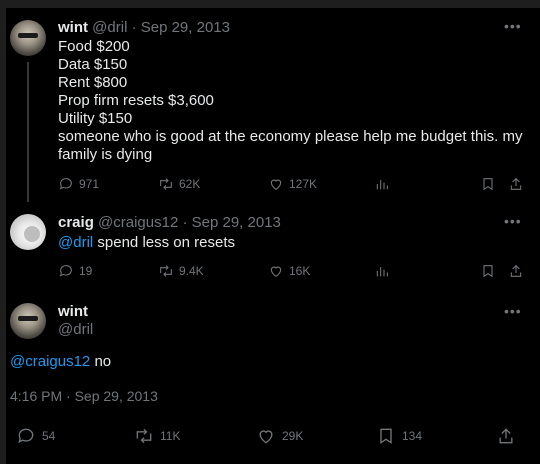 This screenshot has height=464, width=540. I want to click on action-bar: 971 62K 127K, so click(293, 185).